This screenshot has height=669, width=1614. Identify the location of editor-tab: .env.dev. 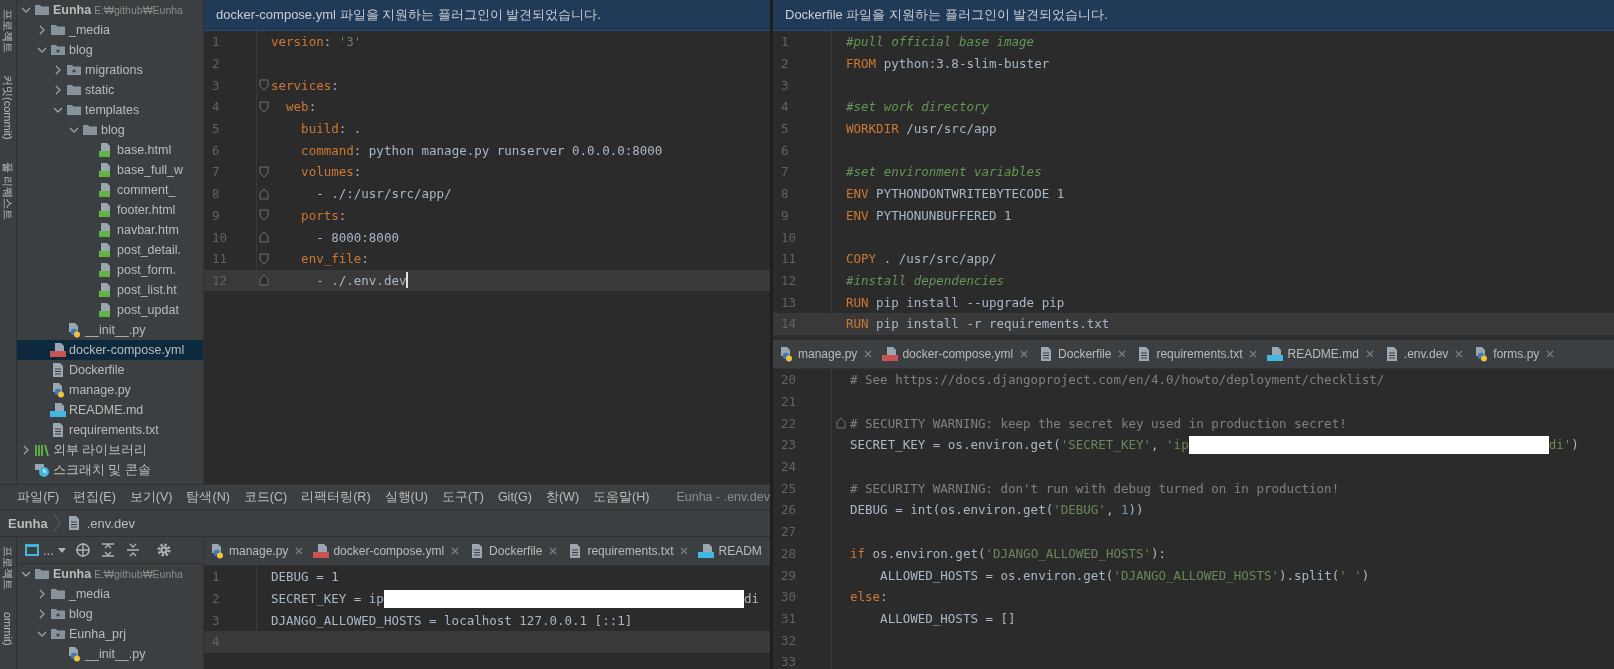
(1423, 354).